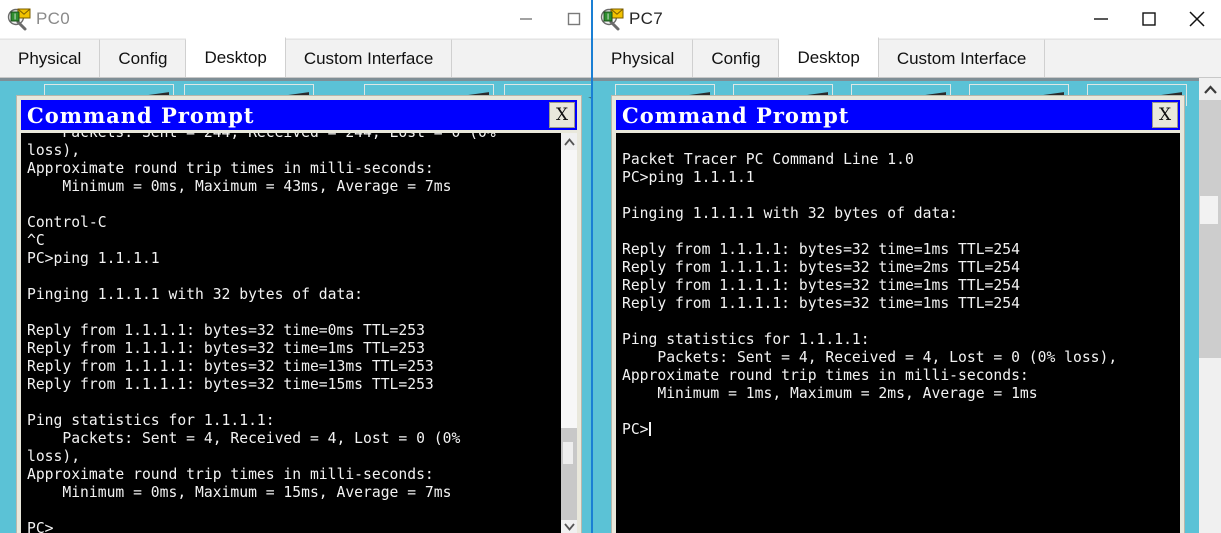 The image size is (1221, 533). I want to click on tab-custom-interface-pc7: Custom Interface, so click(962, 58).